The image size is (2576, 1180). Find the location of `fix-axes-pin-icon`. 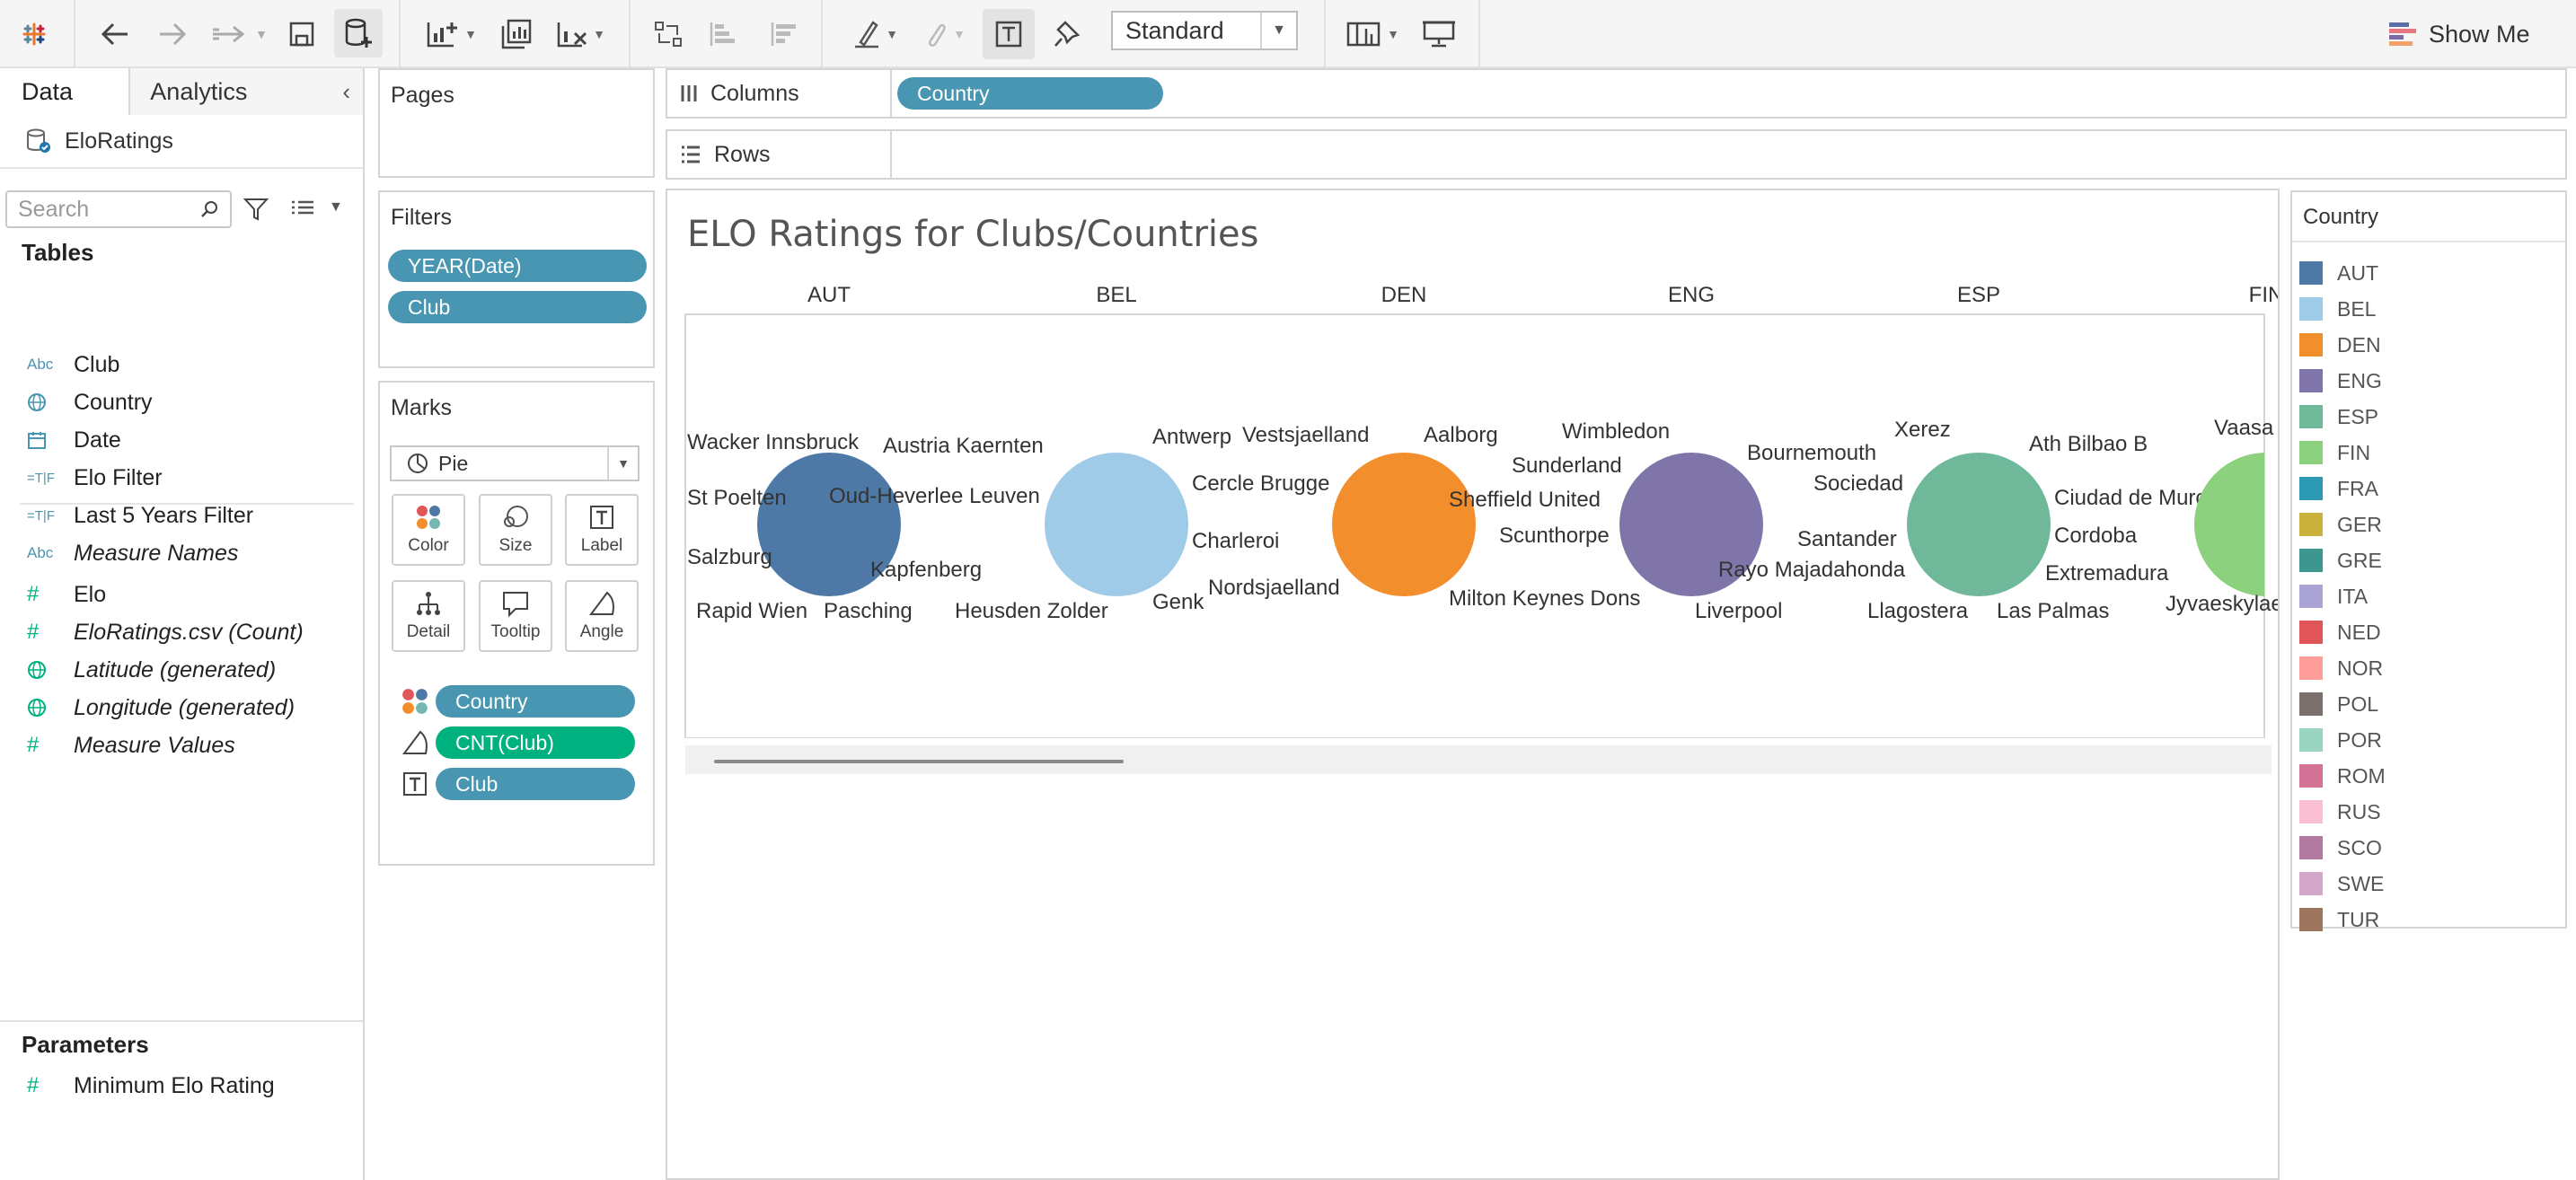

fix-axes-pin-icon is located at coordinates (1067, 34).